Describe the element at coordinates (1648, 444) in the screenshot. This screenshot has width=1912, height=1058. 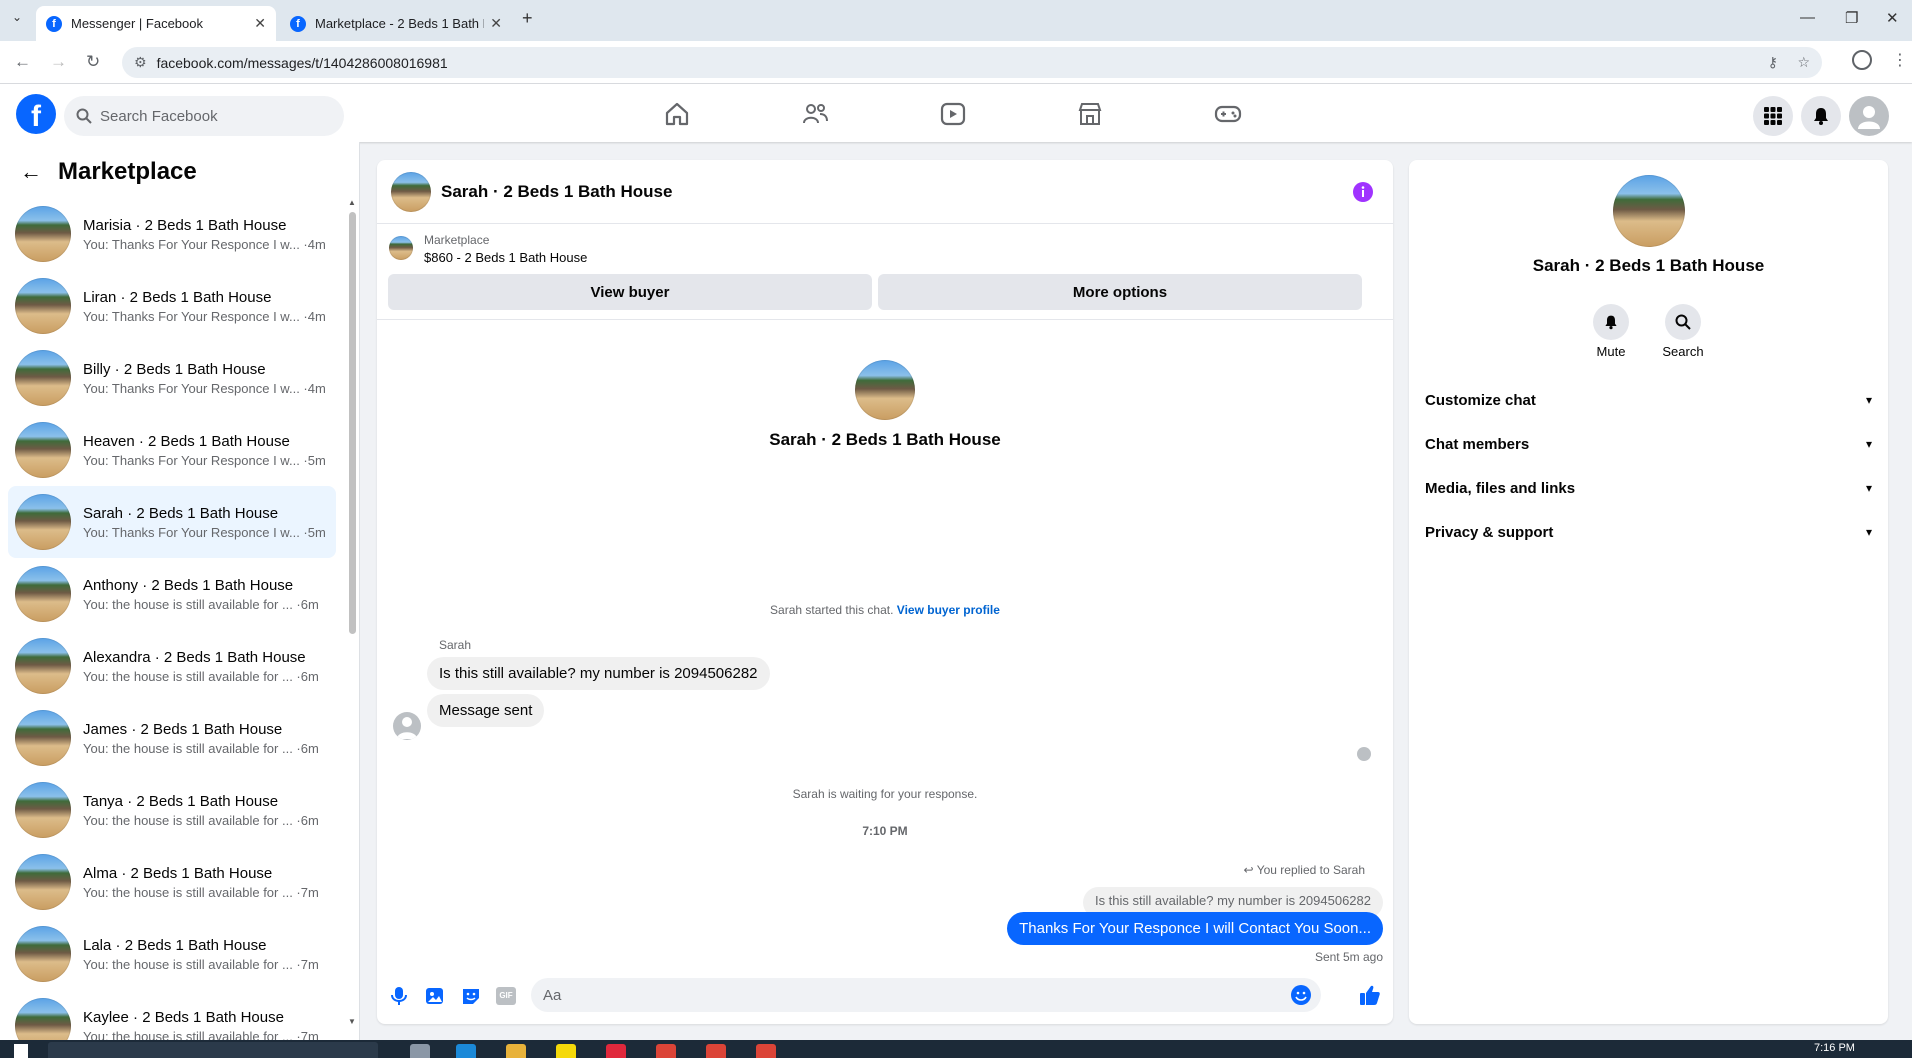
I see `chat-members-row: Chat members ▾` at that location.